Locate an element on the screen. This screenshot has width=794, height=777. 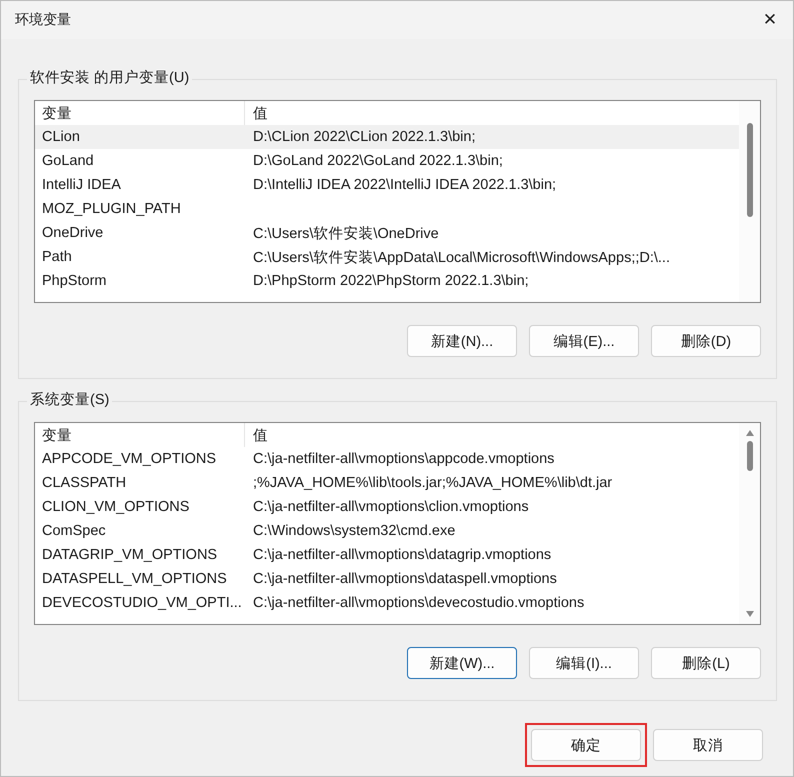
variable-row: IntelliJ IDEA D:\IntelliJ IDEA 2022\IntelliJ IDEA 2022.1.3\bin; is located at coordinates (387, 185).